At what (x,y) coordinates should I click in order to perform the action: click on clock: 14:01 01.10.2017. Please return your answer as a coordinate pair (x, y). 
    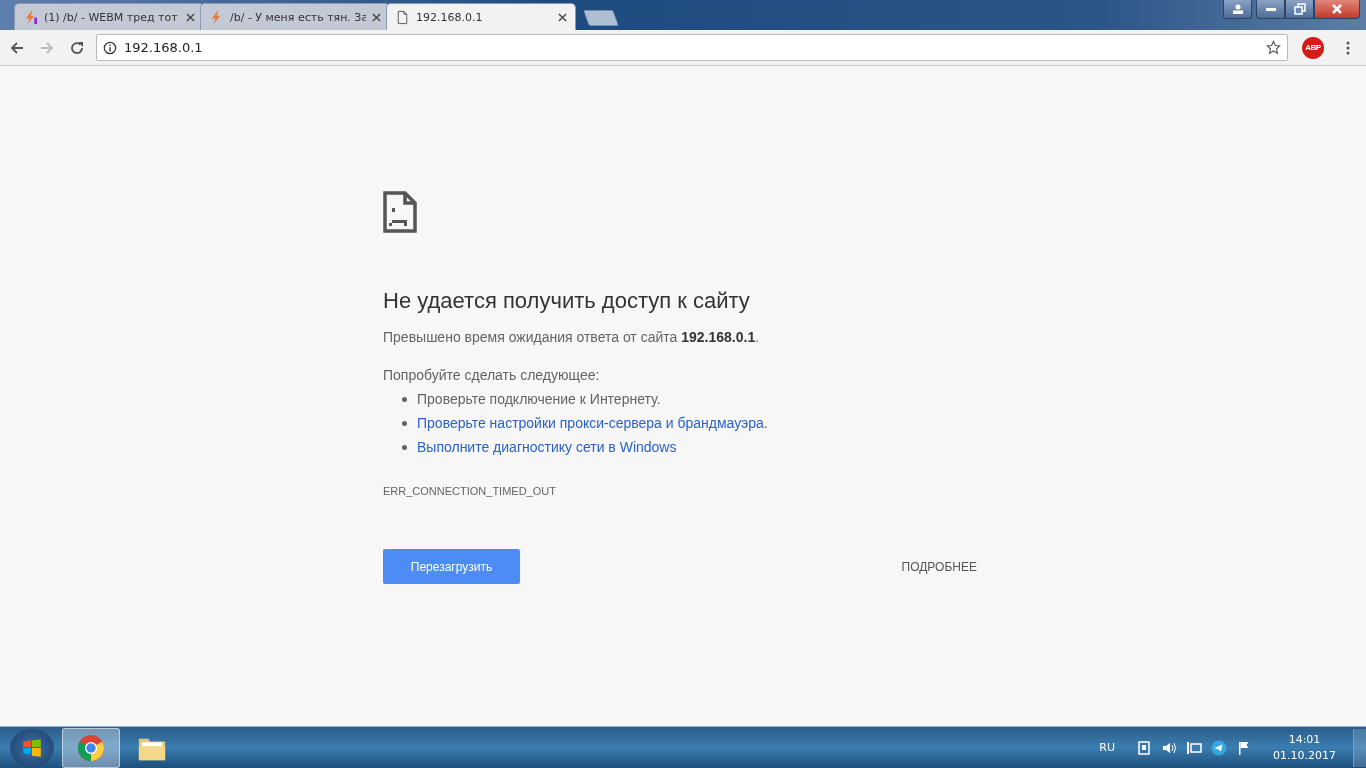
    Looking at the image, I should click on (1304, 747).